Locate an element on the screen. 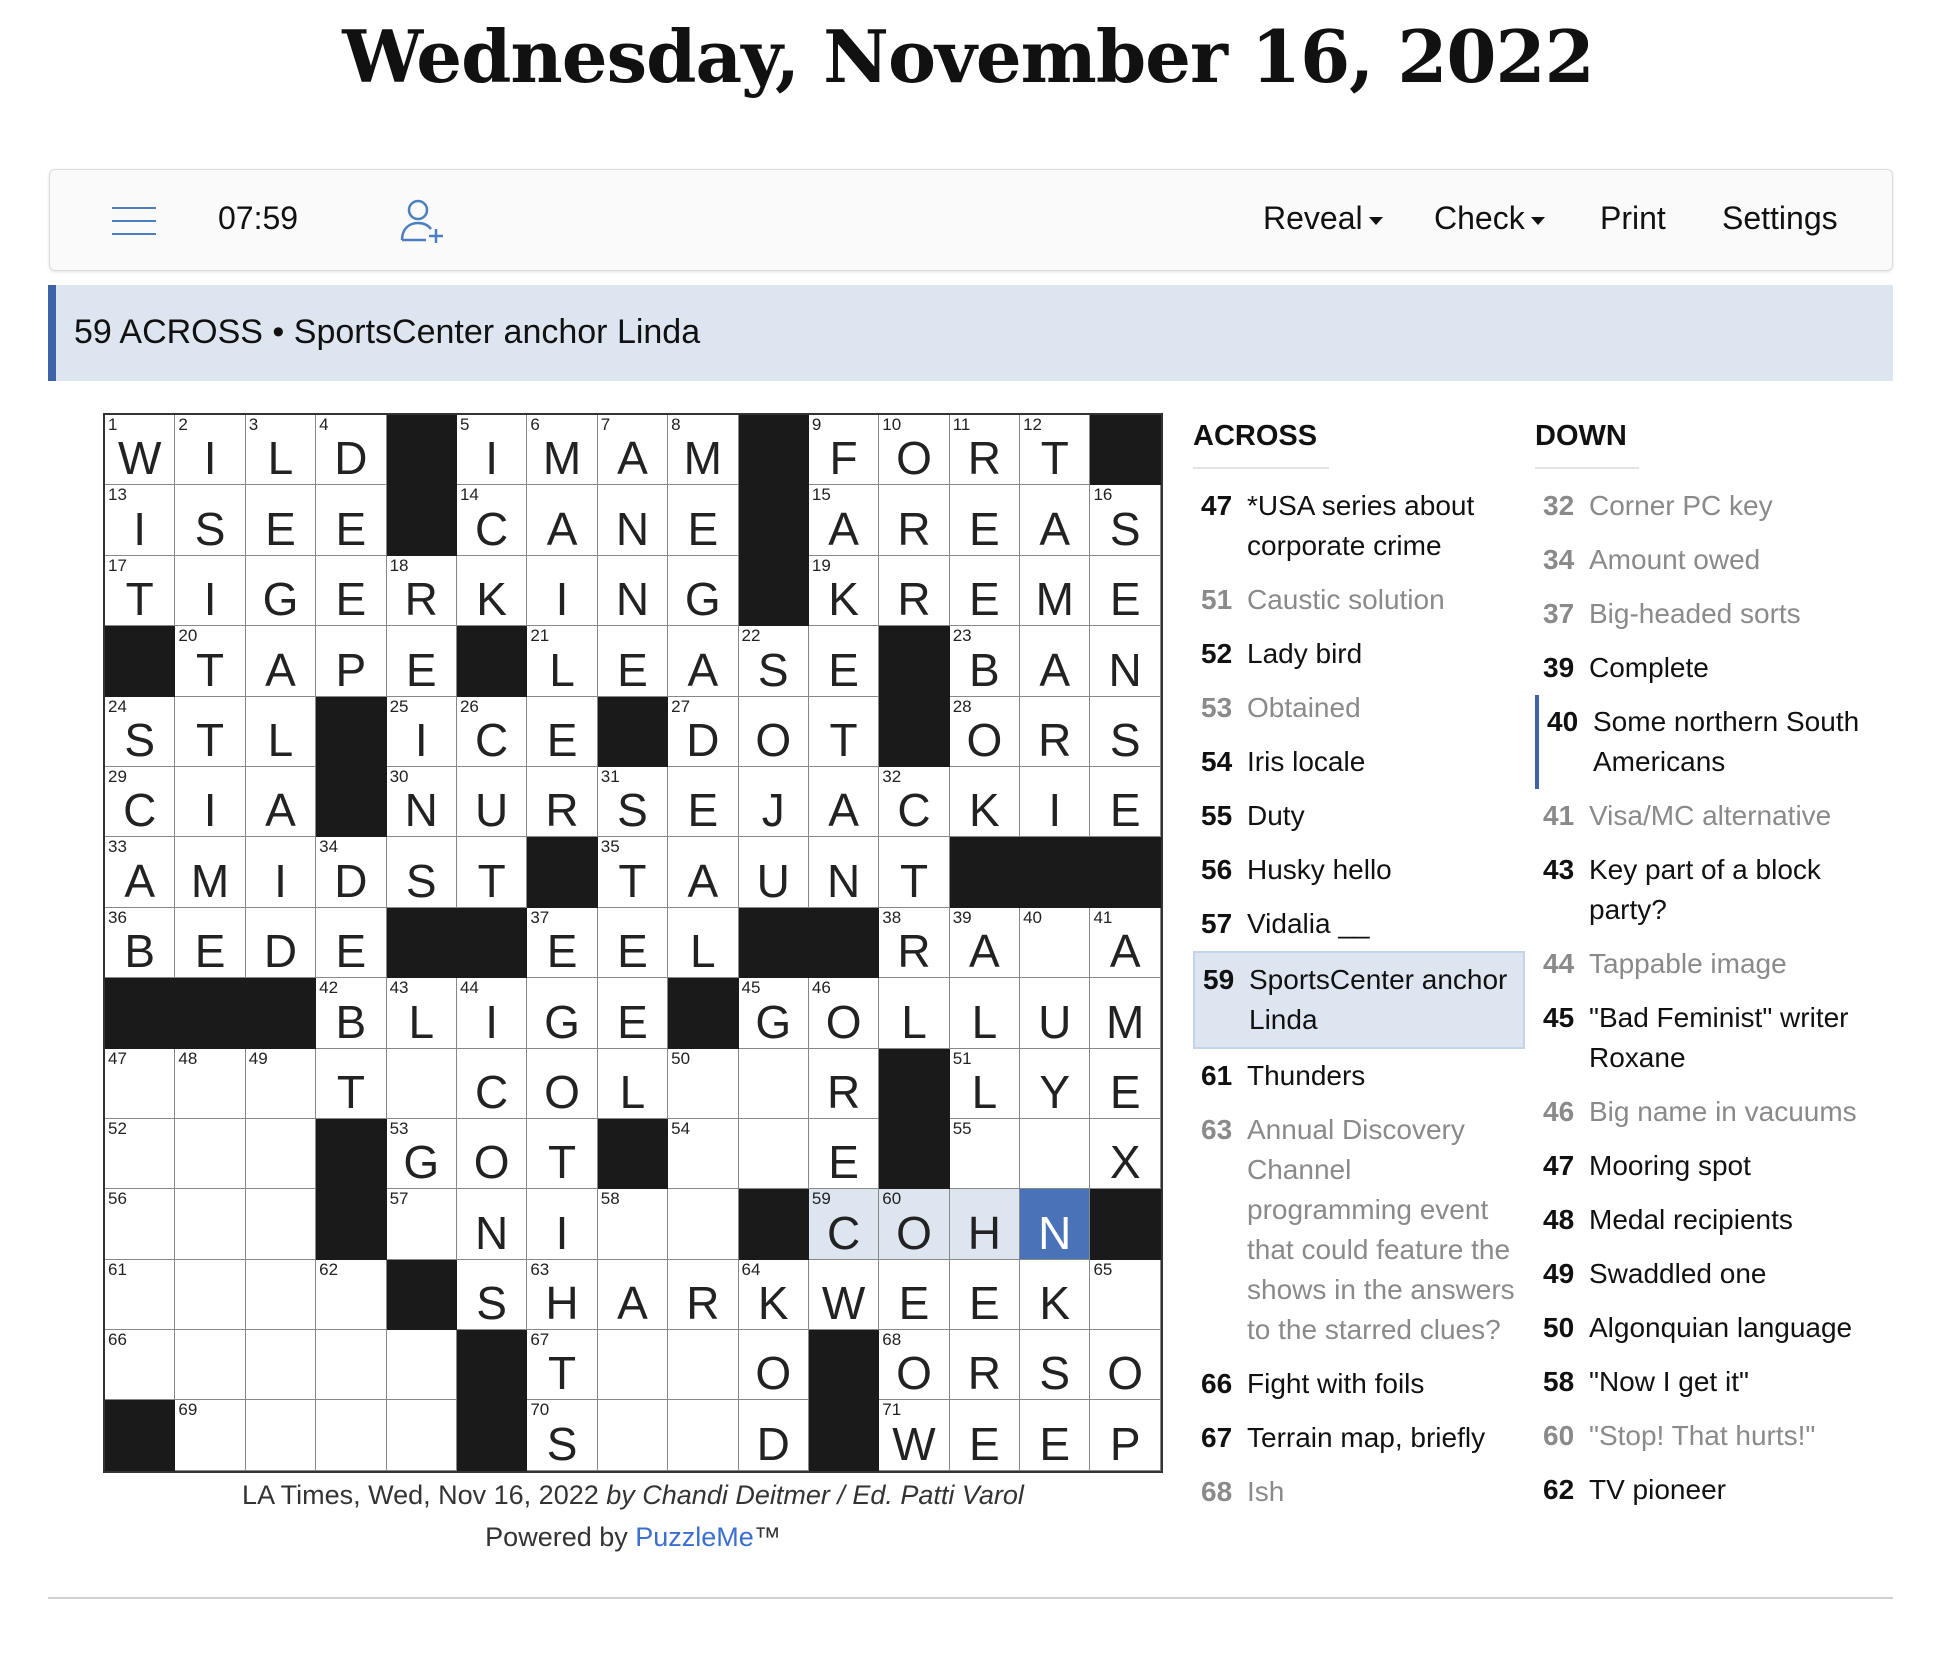 Image resolution: width=1936 pixels, height=1668 pixels. down-clue-32: 32 Corner PC key is located at coordinates (1716, 506).